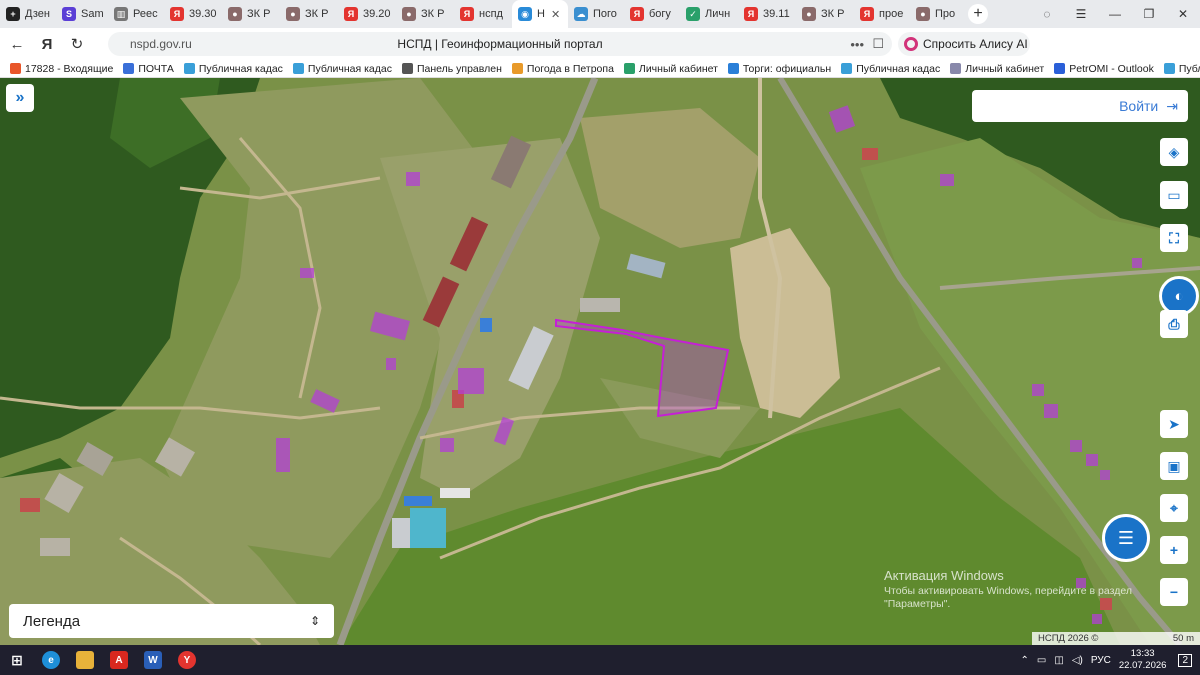 This screenshot has width=1200, height=675. I want to click on restore-icon: ❐, so click(1149, 14).